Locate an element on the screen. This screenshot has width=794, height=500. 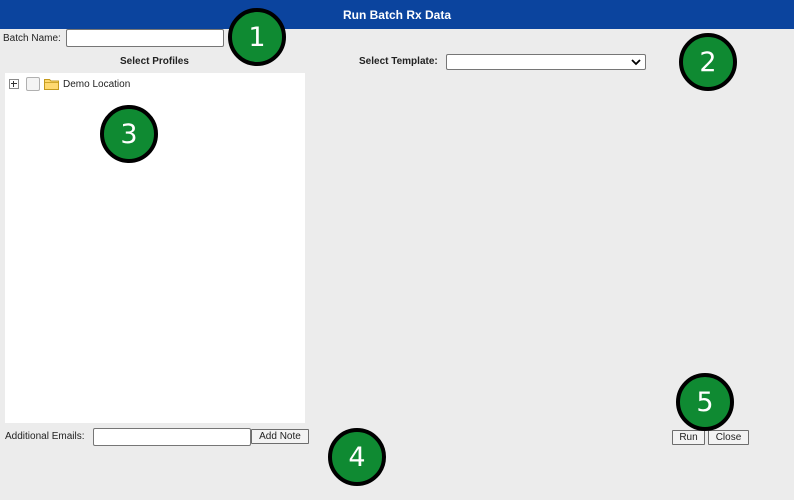
batch-name-input is located at coordinates (145, 38).